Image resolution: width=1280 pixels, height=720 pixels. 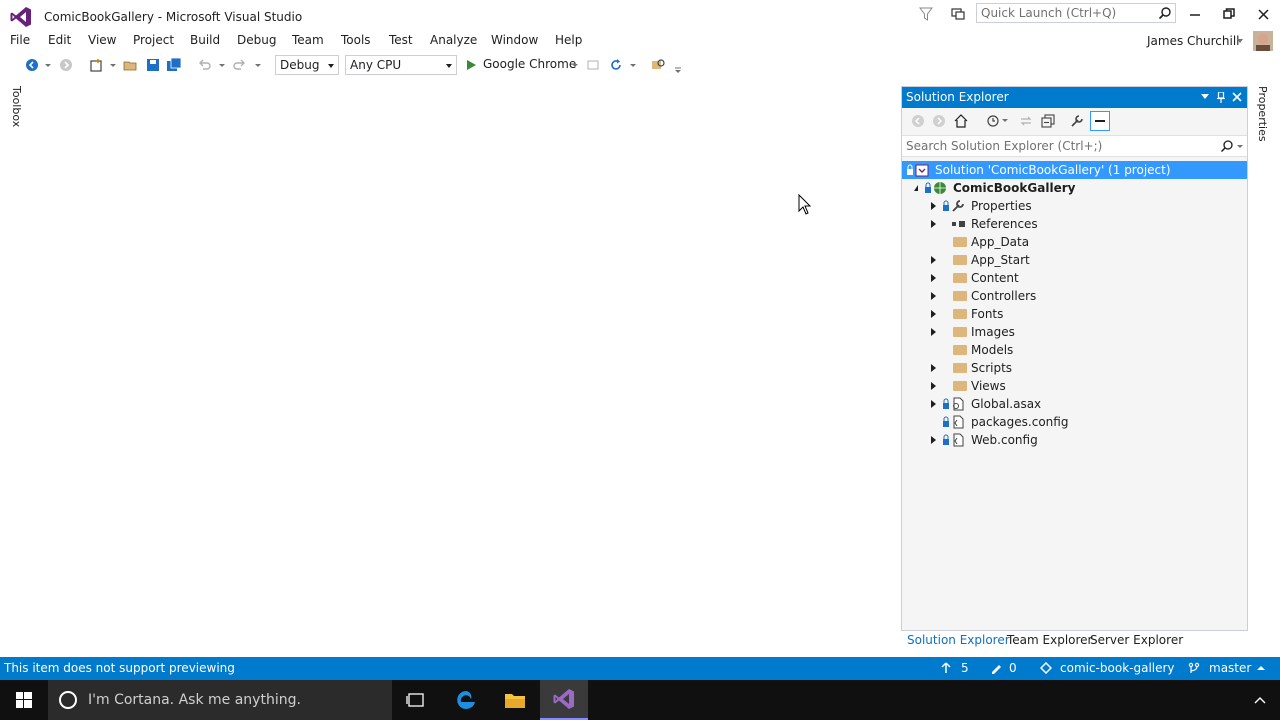 I want to click on branch-indicator: master, so click(x=1227, y=668).